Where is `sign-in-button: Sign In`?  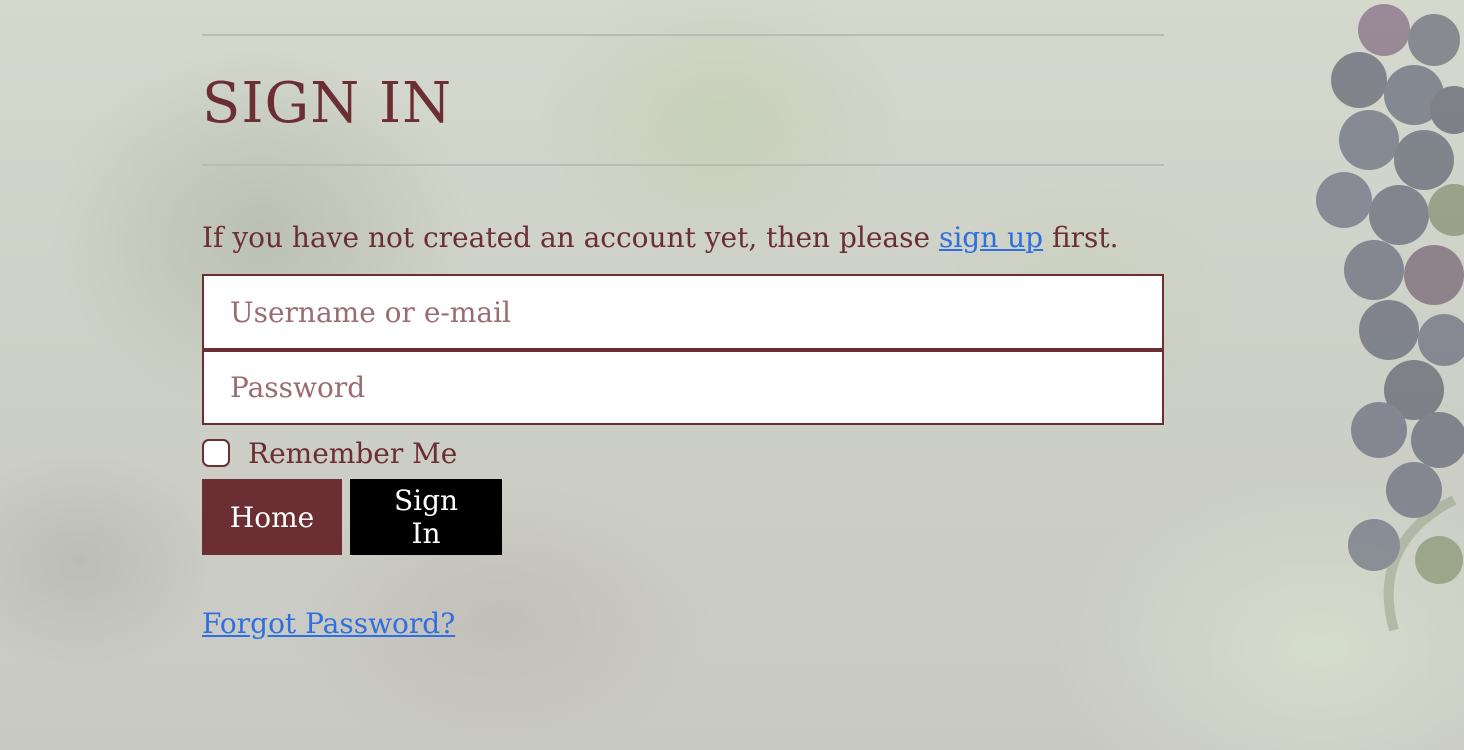 sign-in-button: Sign In is located at coordinates (426, 517).